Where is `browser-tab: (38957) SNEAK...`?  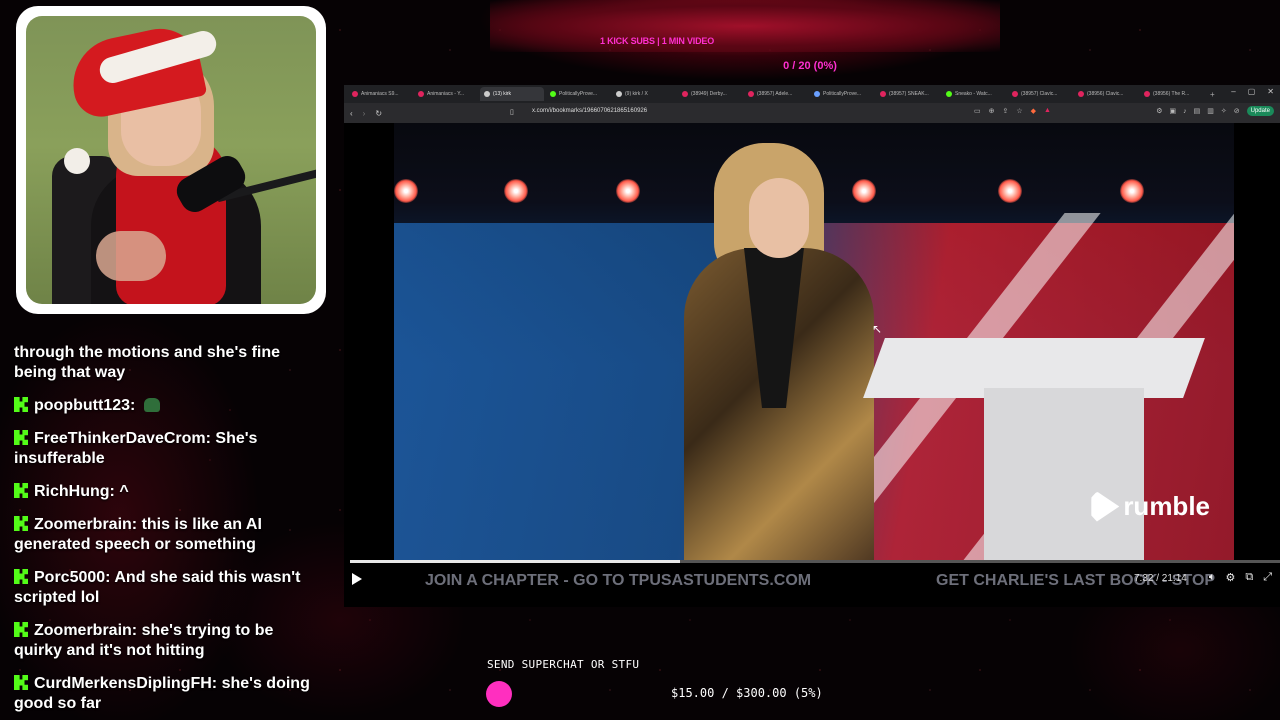
browser-tab: (38957) SNEAK... is located at coordinates (908, 94).